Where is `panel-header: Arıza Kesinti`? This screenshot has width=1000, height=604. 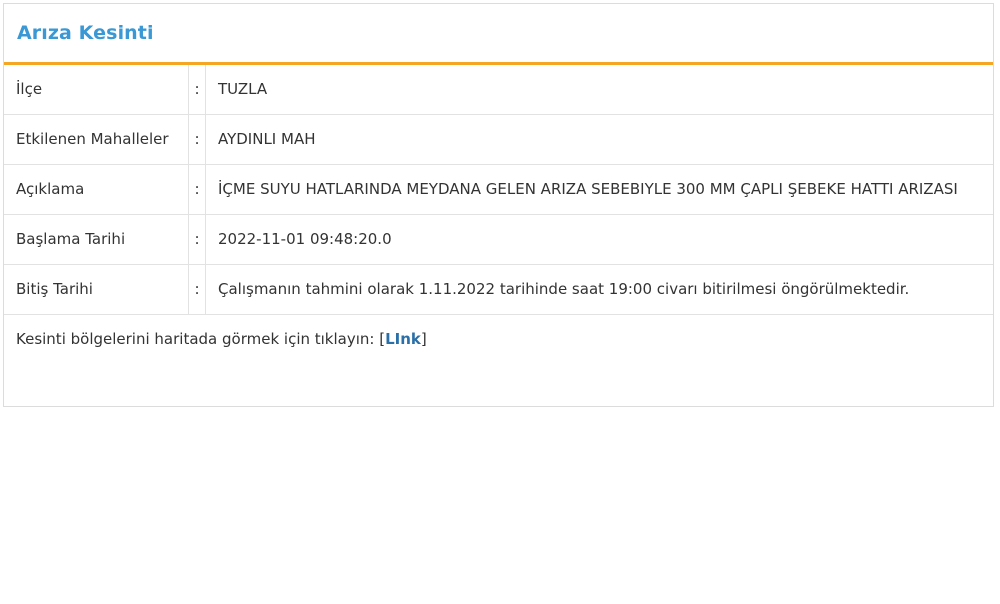 panel-header: Arıza Kesinti is located at coordinates (498, 34).